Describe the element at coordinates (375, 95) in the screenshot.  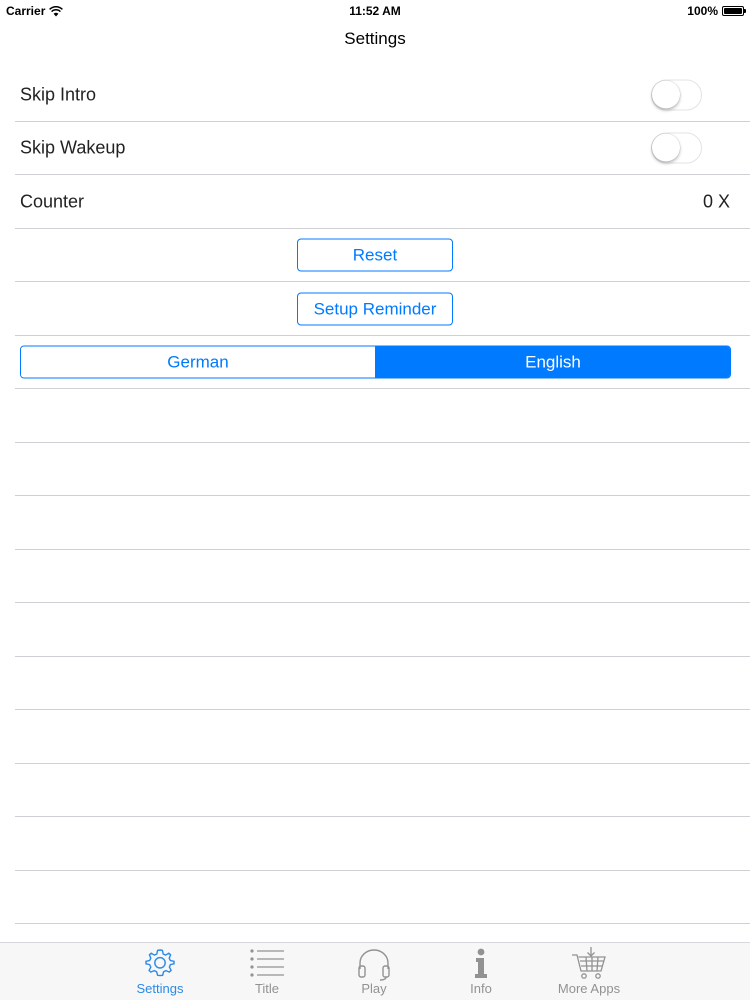
I see `row-skip-intro: Skip Intro` at that location.